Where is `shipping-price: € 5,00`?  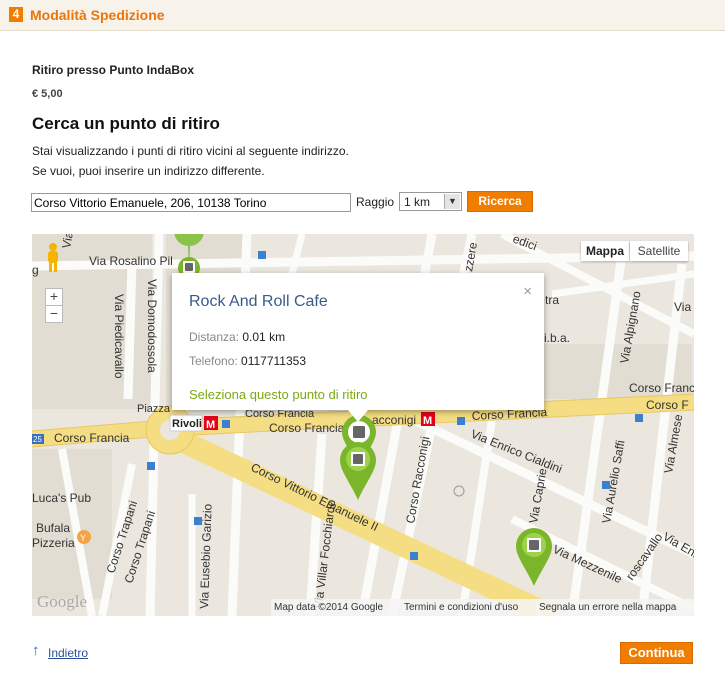
shipping-price: € 5,00 is located at coordinates (47, 94).